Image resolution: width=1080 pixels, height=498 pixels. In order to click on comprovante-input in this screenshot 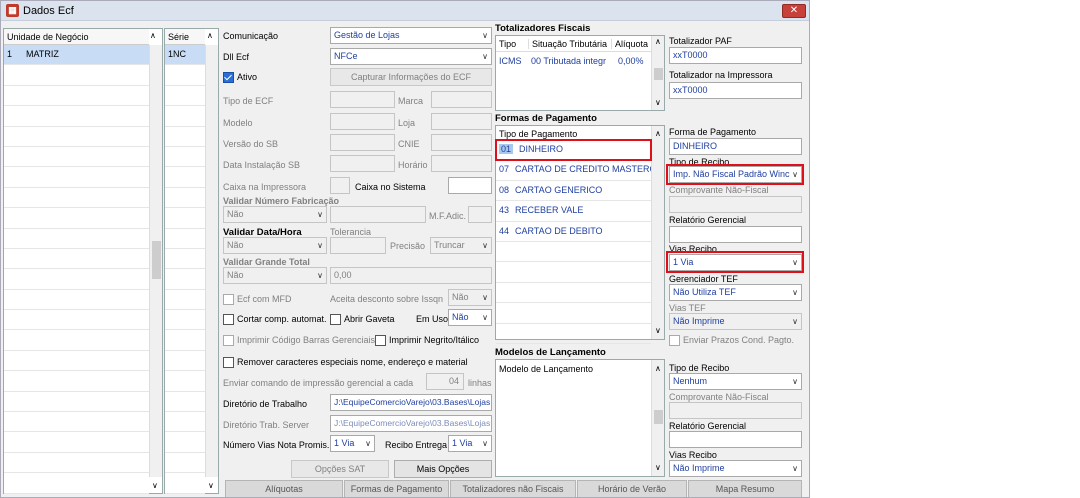, I will do `click(735, 204)`.